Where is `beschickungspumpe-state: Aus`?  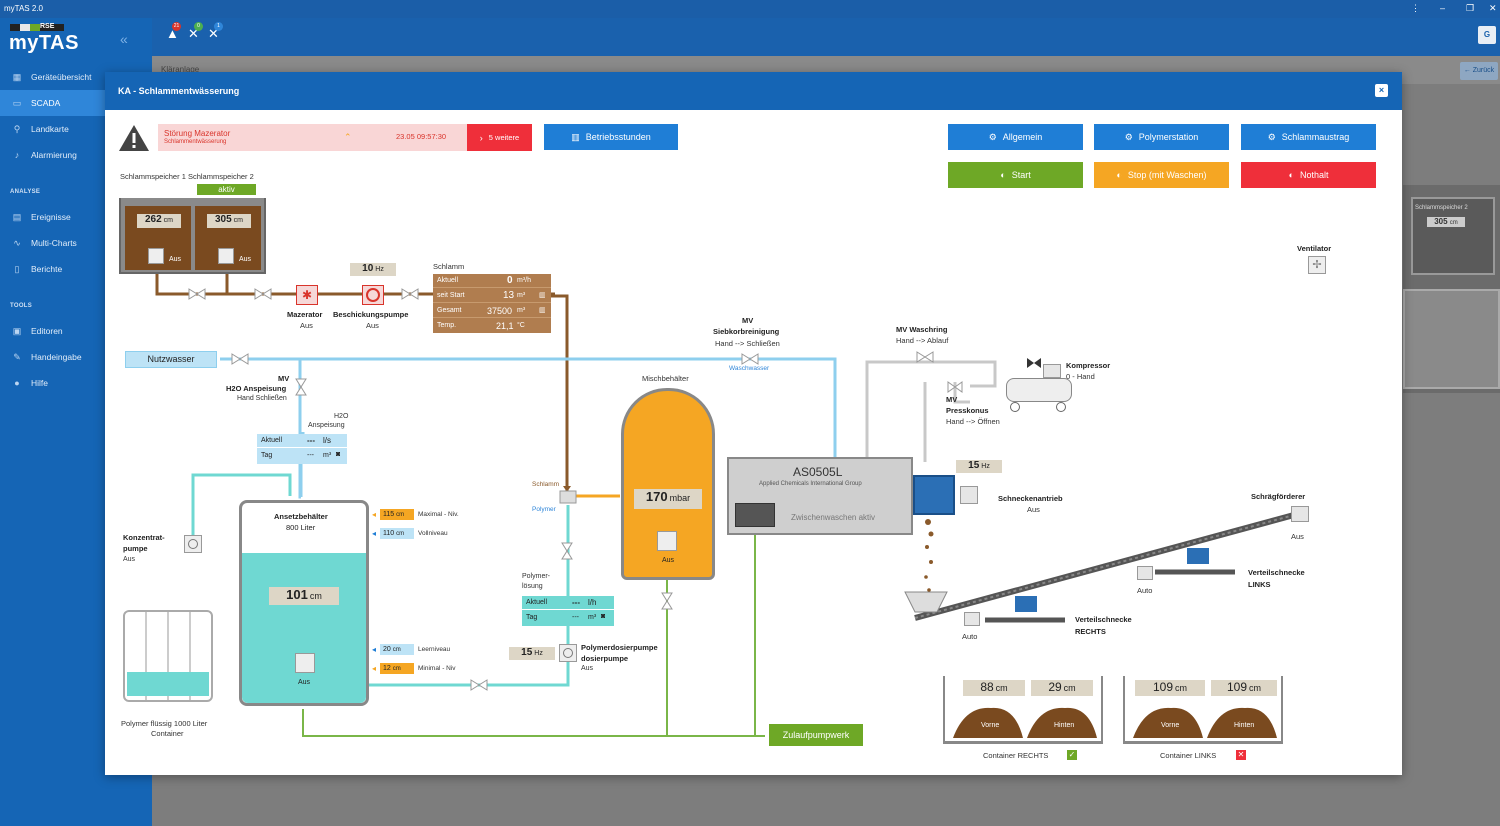
beschickungspumpe-state: Aus is located at coordinates (372, 325).